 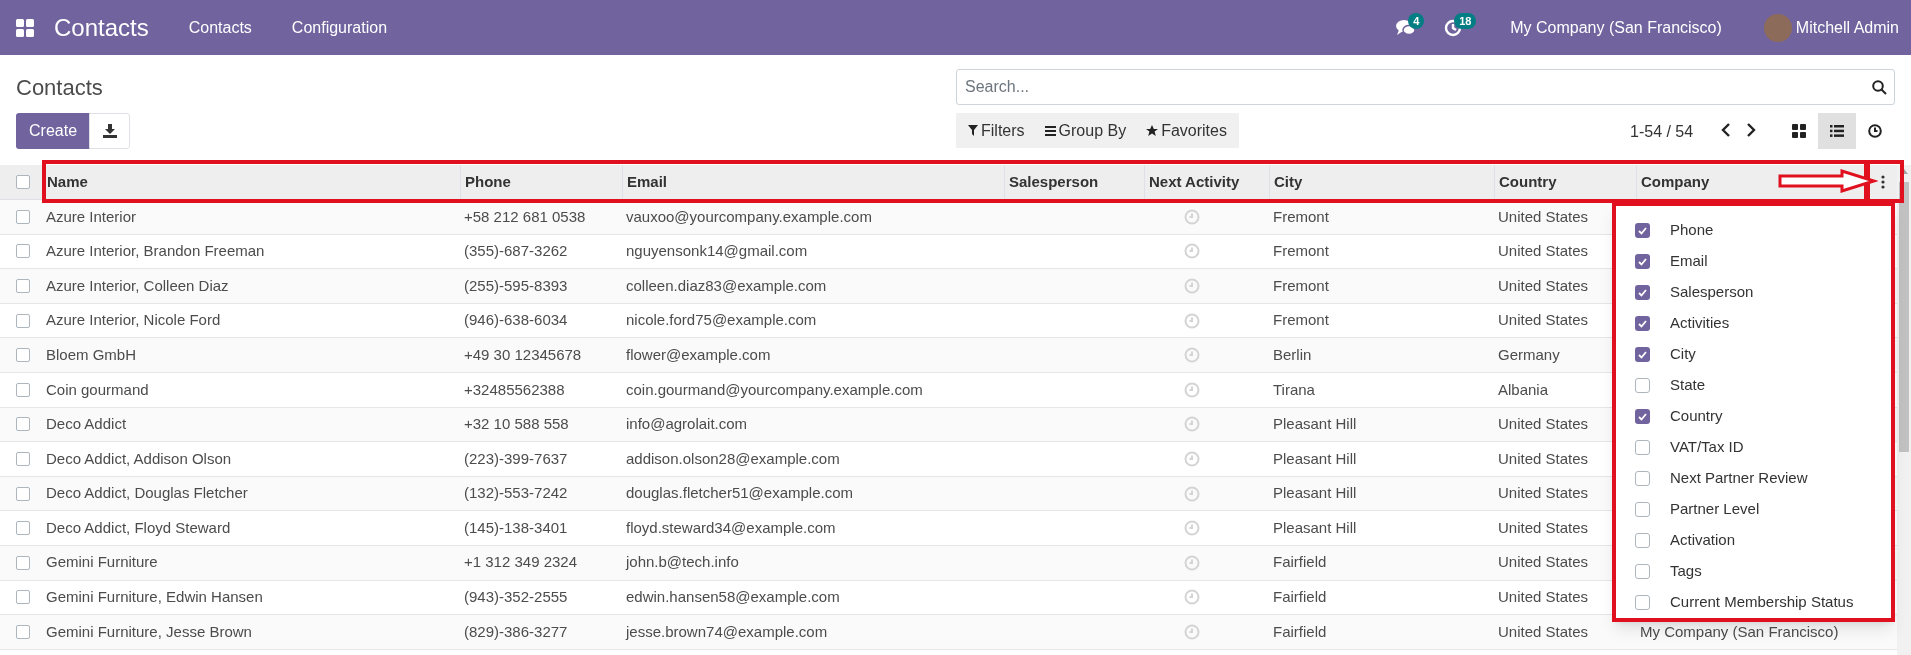 What do you see at coordinates (488, 182) in the screenshot?
I see `column-header: Phone` at bounding box center [488, 182].